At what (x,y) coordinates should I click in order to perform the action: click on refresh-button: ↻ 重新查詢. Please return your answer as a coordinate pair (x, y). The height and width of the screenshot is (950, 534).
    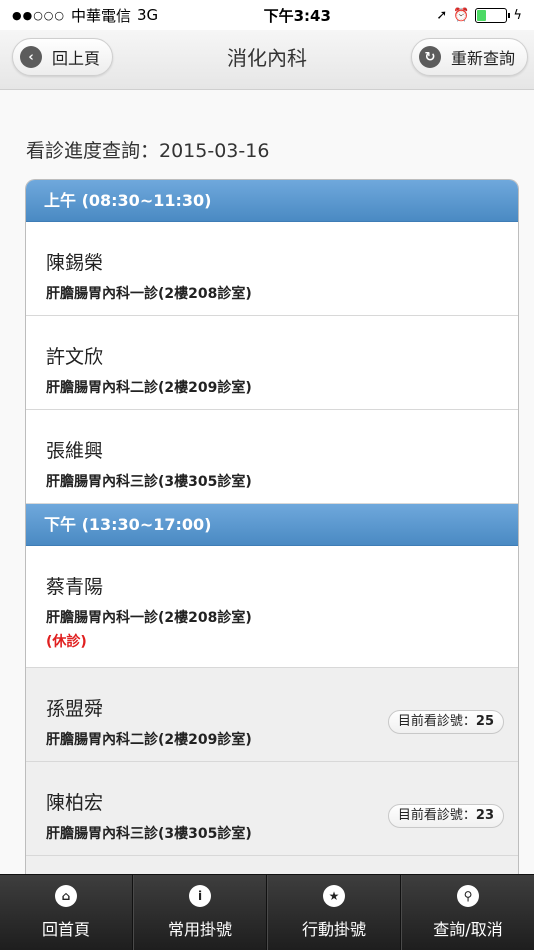
    Looking at the image, I should click on (469, 57).